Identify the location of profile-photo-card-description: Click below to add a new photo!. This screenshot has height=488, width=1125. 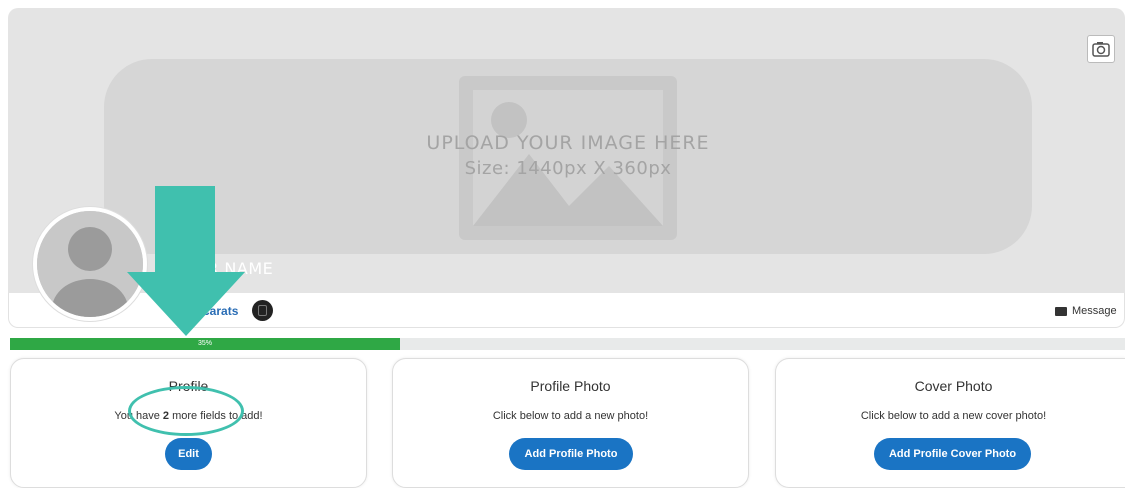
(570, 416).